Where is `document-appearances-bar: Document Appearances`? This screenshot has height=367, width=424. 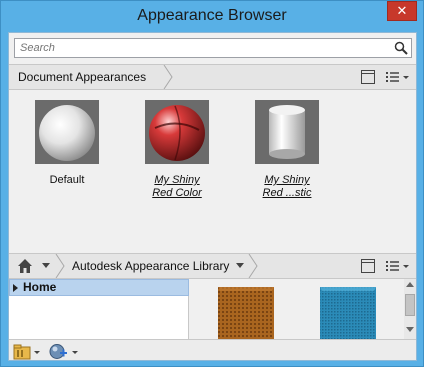 document-appearances-bar: Document Appearances is located at coordinates (212, 77).